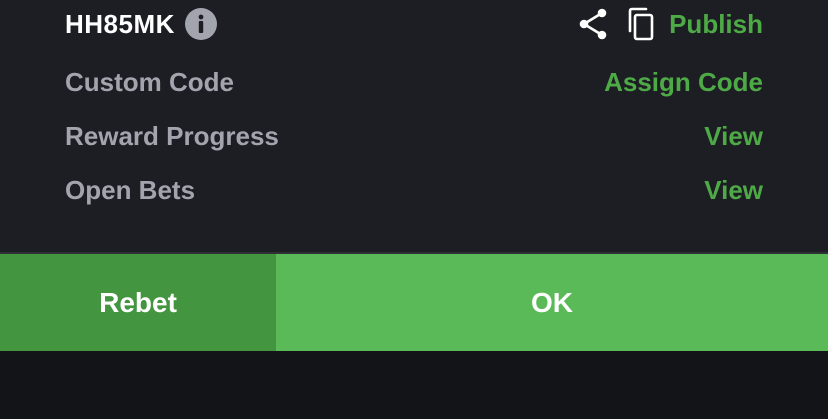  Describe the element at coordinates (414, 24) in the screenshot. I see `bet-header-row: HH85MK Publish` at that location.